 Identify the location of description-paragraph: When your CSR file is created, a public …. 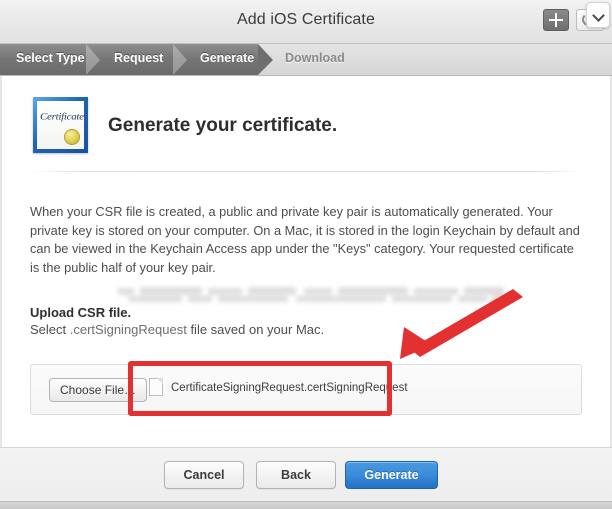
(305, 239).